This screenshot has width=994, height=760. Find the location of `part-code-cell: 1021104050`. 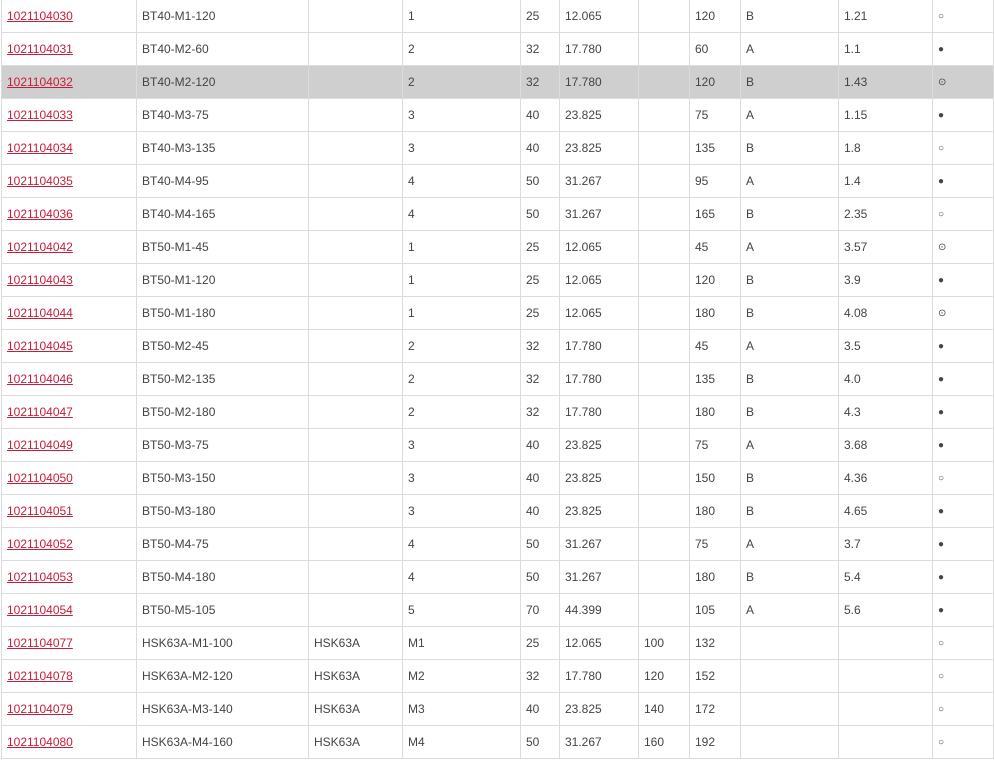

part-code-cell: 1021104050 is located at coordinates (69, 478).